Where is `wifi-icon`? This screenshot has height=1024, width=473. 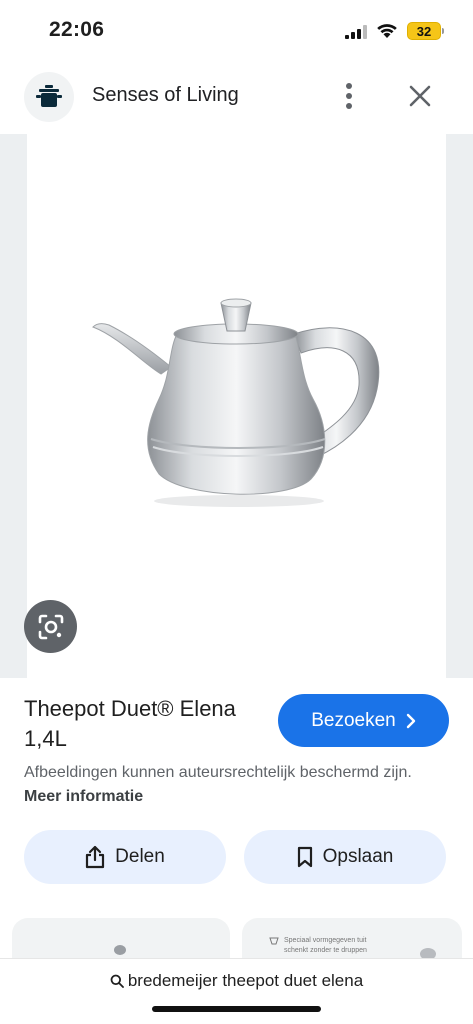 wifi-icon is located at coordinates (387, 31).